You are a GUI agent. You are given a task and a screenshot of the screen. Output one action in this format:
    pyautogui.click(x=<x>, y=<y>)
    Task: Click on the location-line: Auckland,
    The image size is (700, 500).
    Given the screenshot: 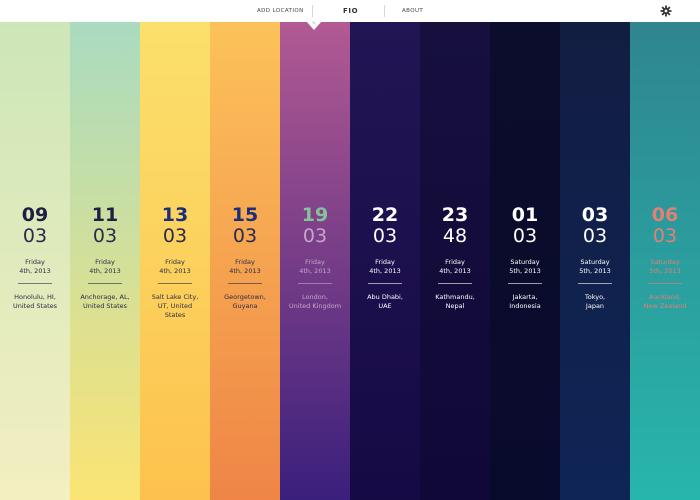 What is the action you would take?
    pyautogui.click(x=664, y=297)
    